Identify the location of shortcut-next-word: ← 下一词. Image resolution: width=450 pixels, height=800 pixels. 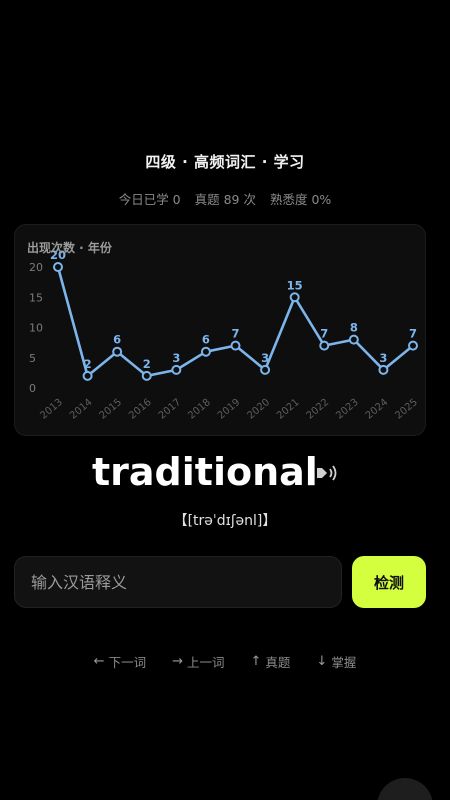
(120, 661).